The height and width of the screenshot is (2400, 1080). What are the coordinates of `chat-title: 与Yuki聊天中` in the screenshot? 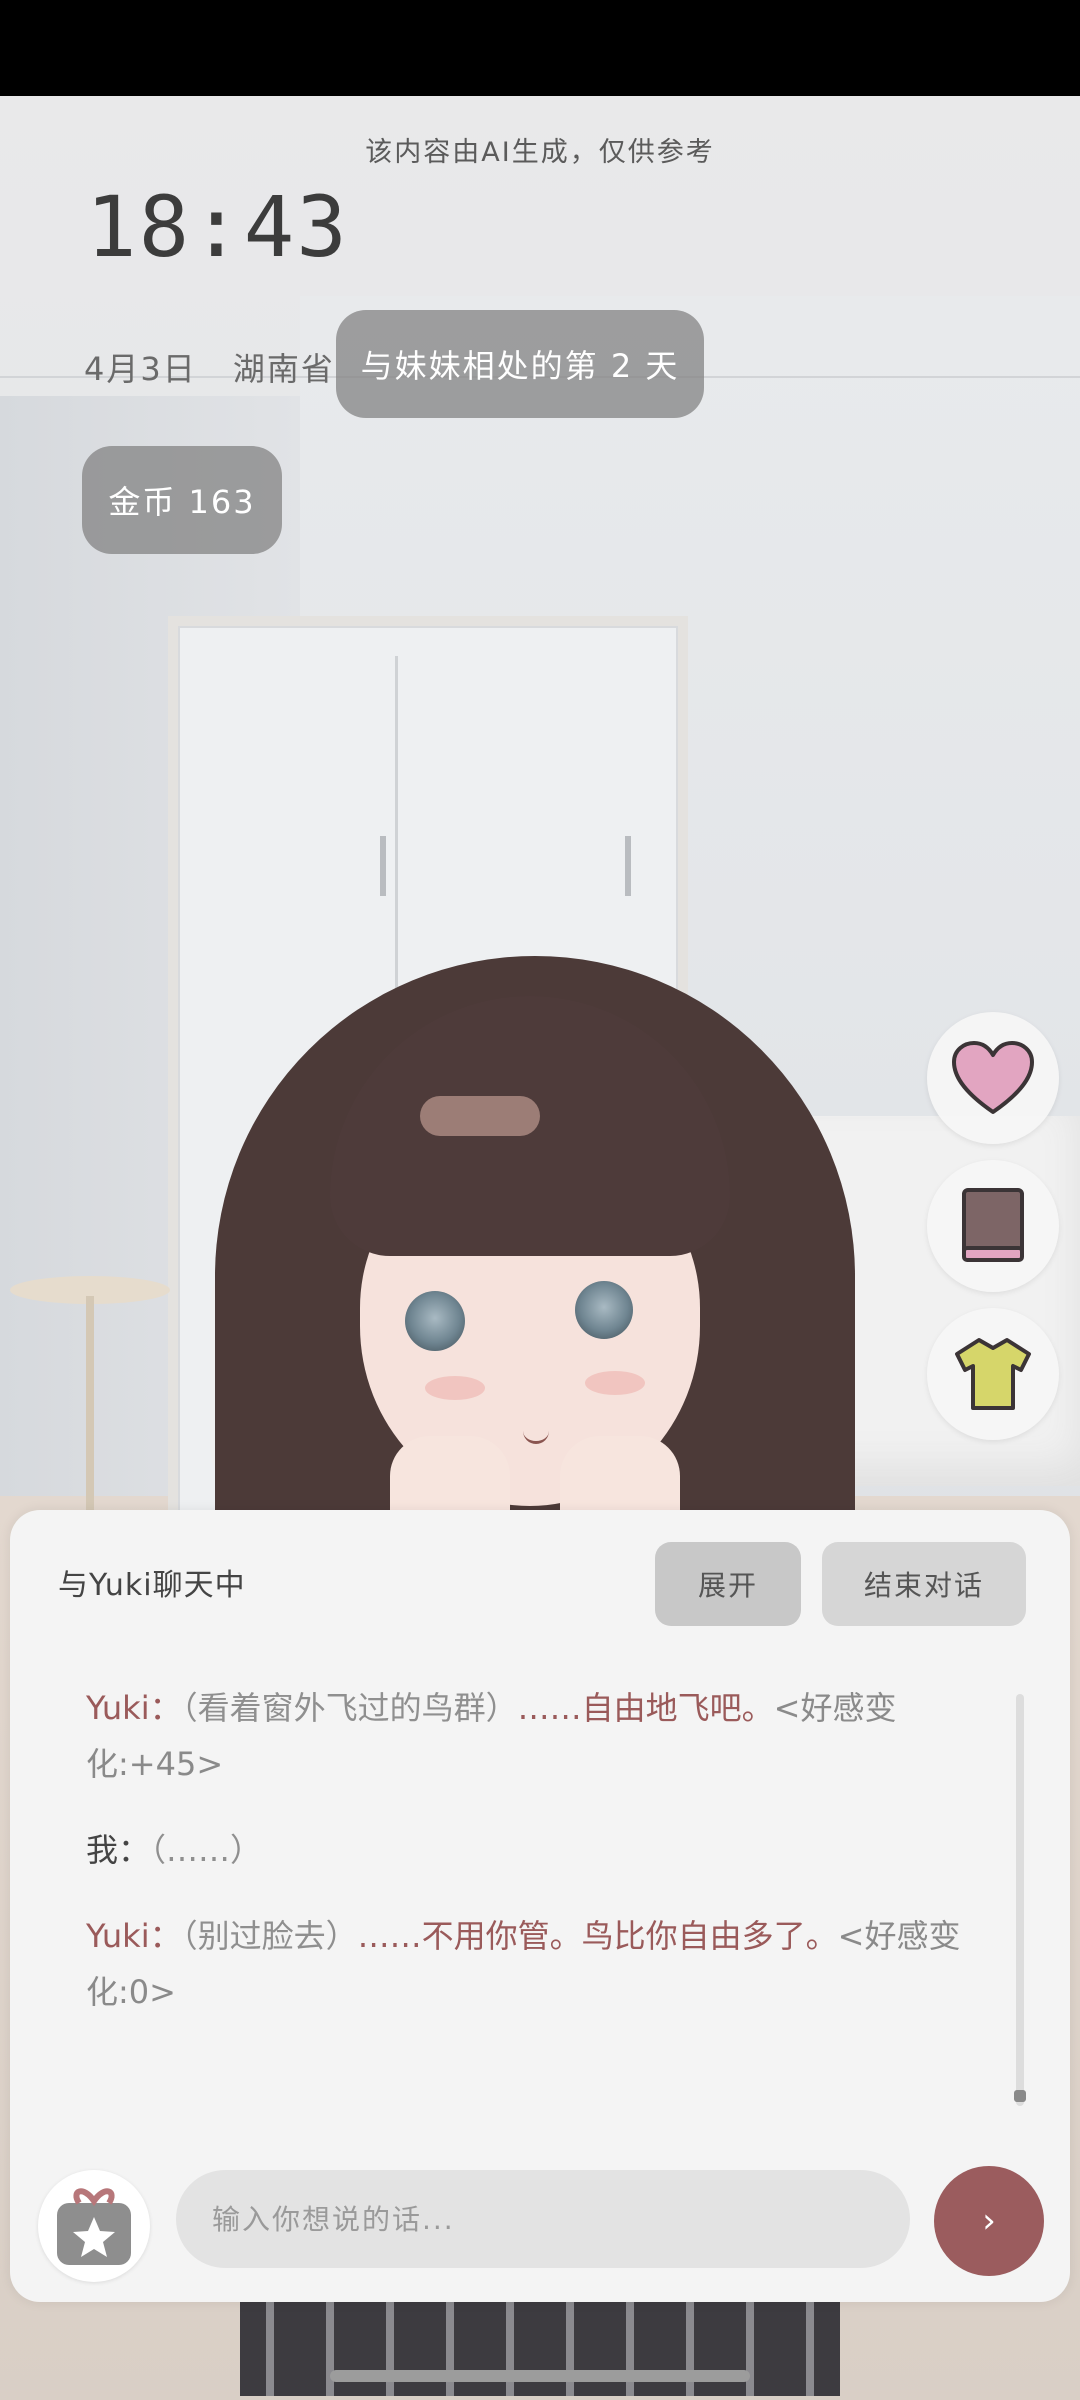 It's located at (152, 1585).